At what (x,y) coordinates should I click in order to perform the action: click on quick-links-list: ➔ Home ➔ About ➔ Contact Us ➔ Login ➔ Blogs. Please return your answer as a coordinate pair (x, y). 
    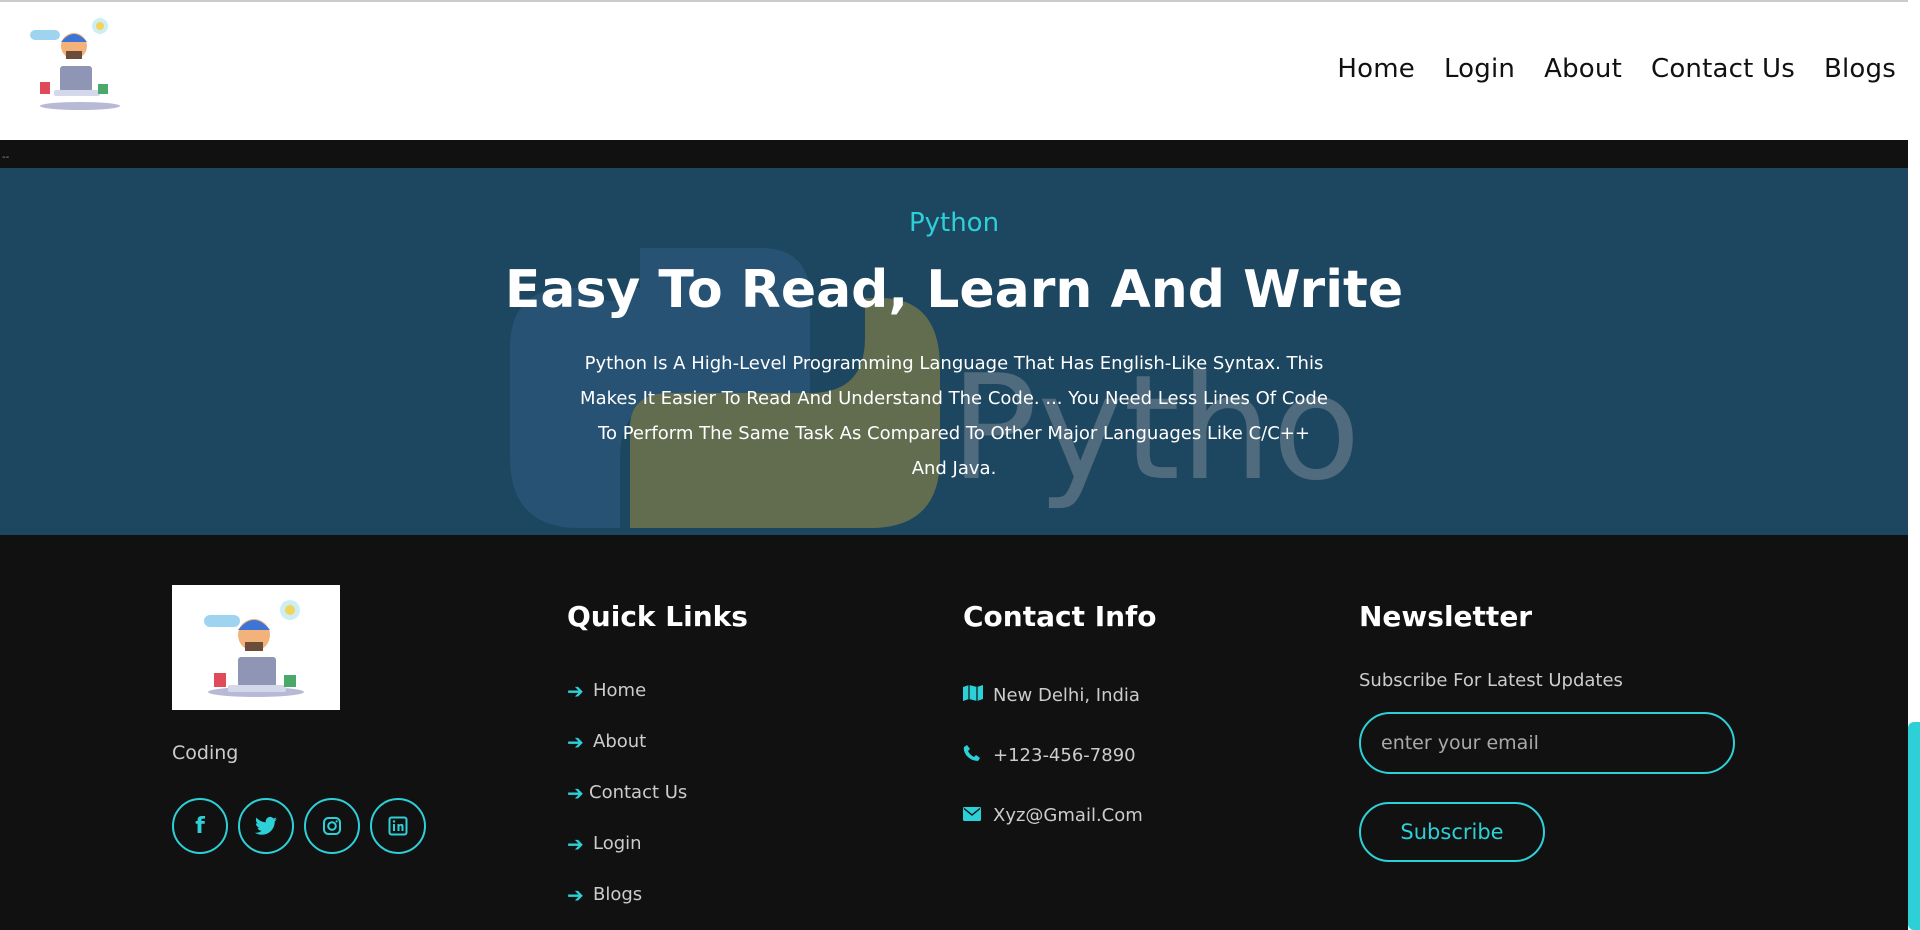
    Looking at the image, I should click on (627, 792).